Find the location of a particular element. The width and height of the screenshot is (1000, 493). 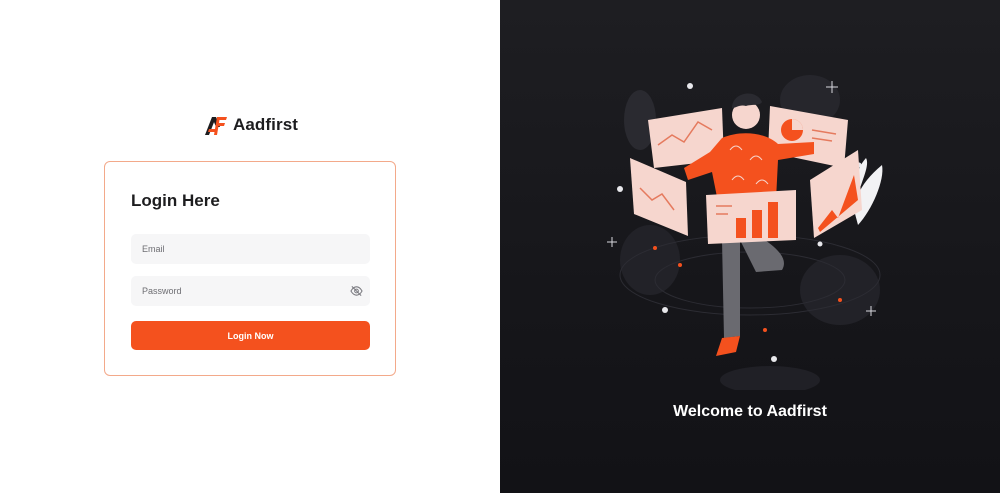

password-field-wrapper is located at coordinates (250, 291).